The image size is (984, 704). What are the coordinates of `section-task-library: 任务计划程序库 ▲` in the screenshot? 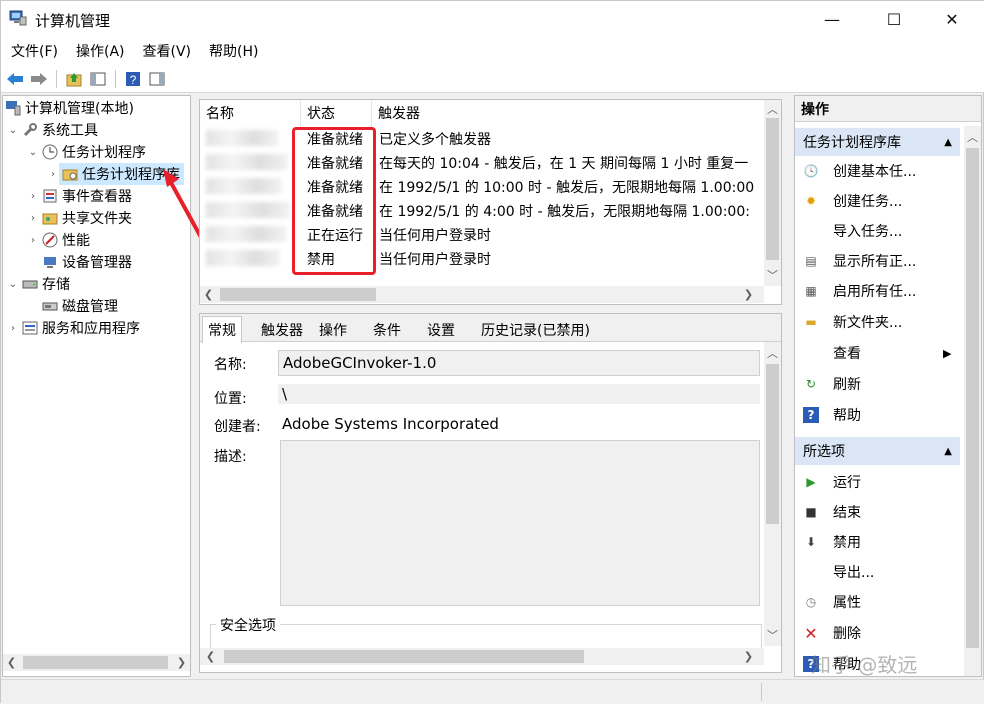 It's located at (877, 142).